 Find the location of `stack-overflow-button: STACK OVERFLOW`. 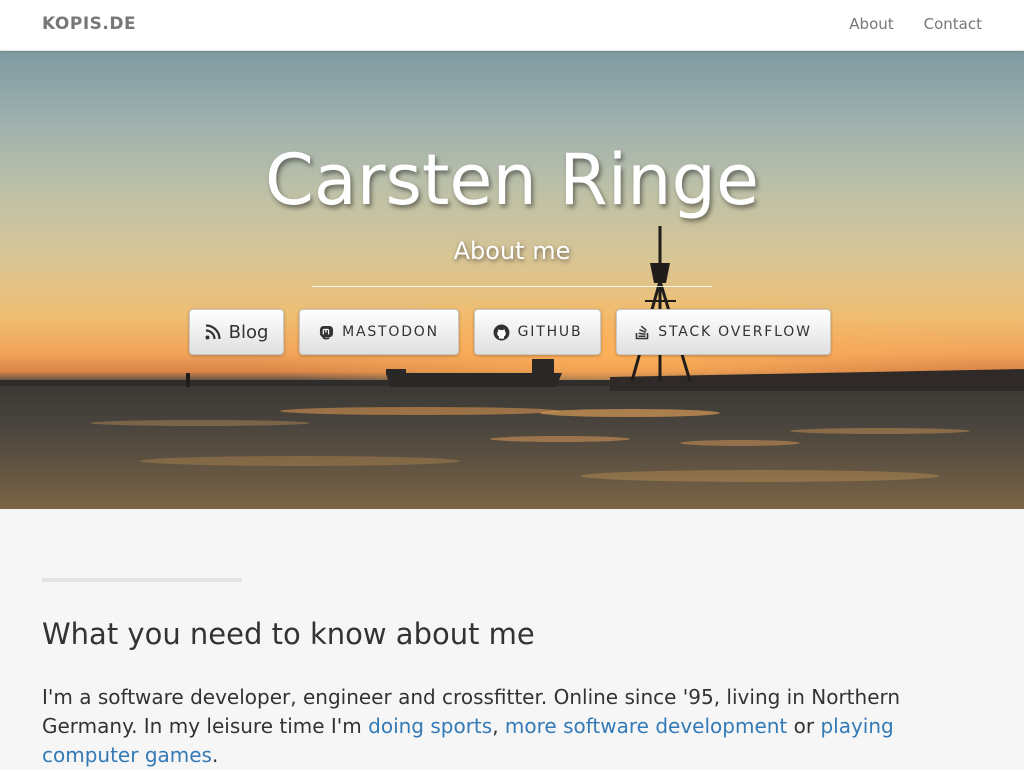

stack-overflow-button: STACK OVERFLOW is located at coordinates (723, 332).